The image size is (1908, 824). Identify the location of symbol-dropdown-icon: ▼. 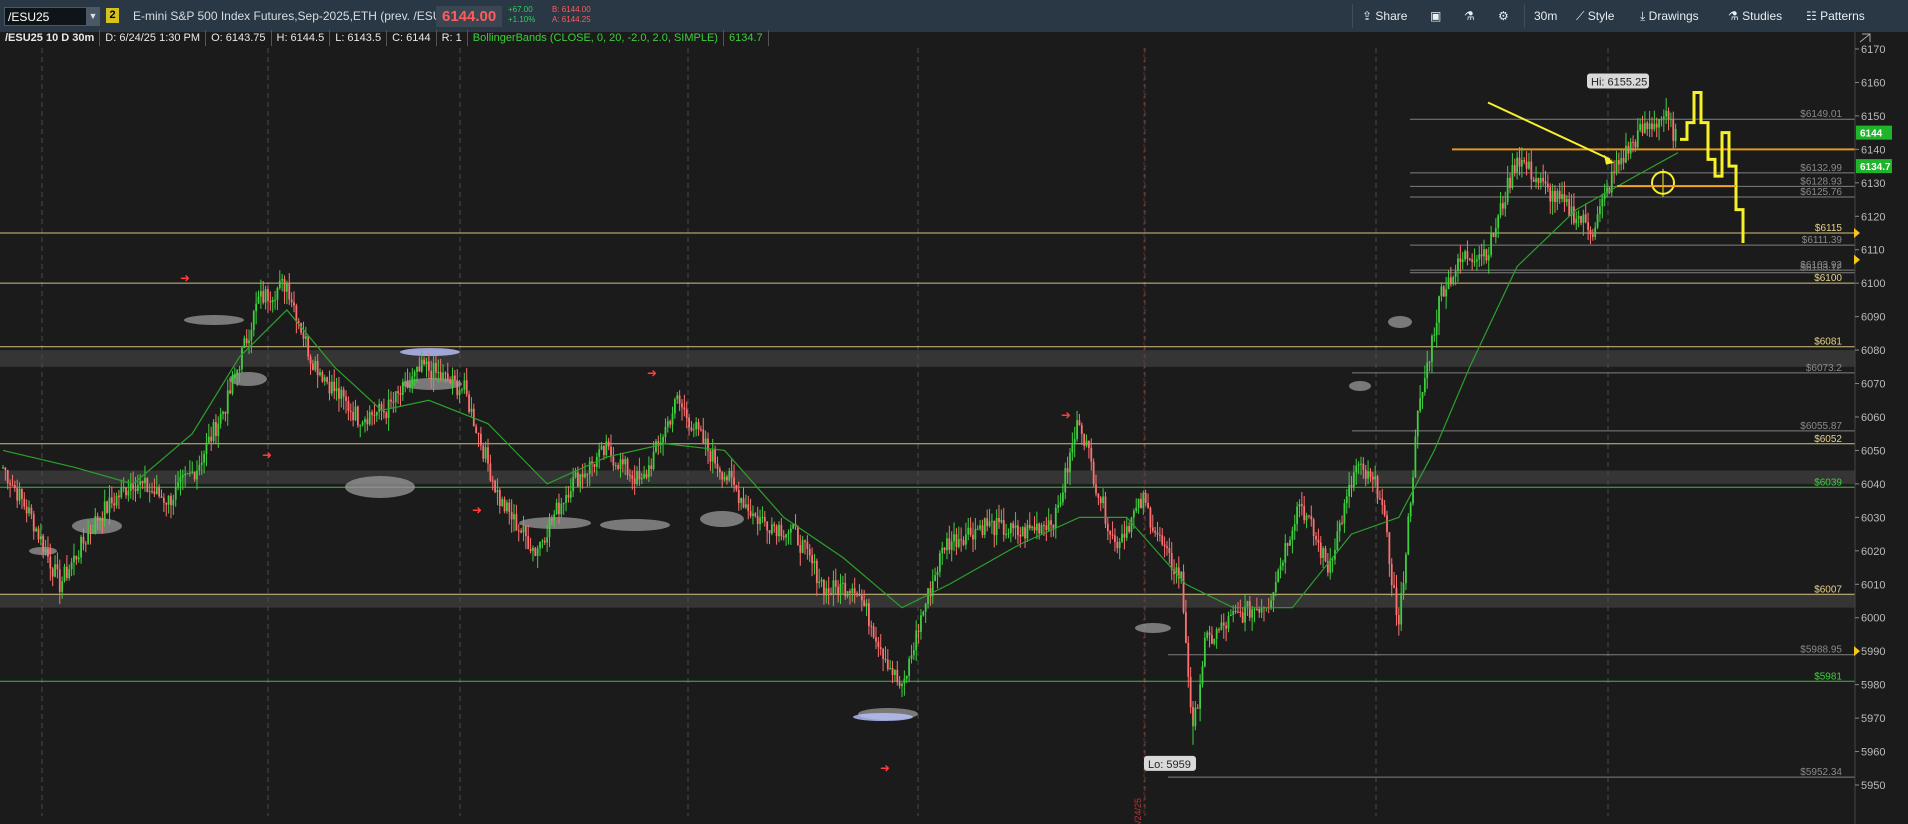
(93, 16).